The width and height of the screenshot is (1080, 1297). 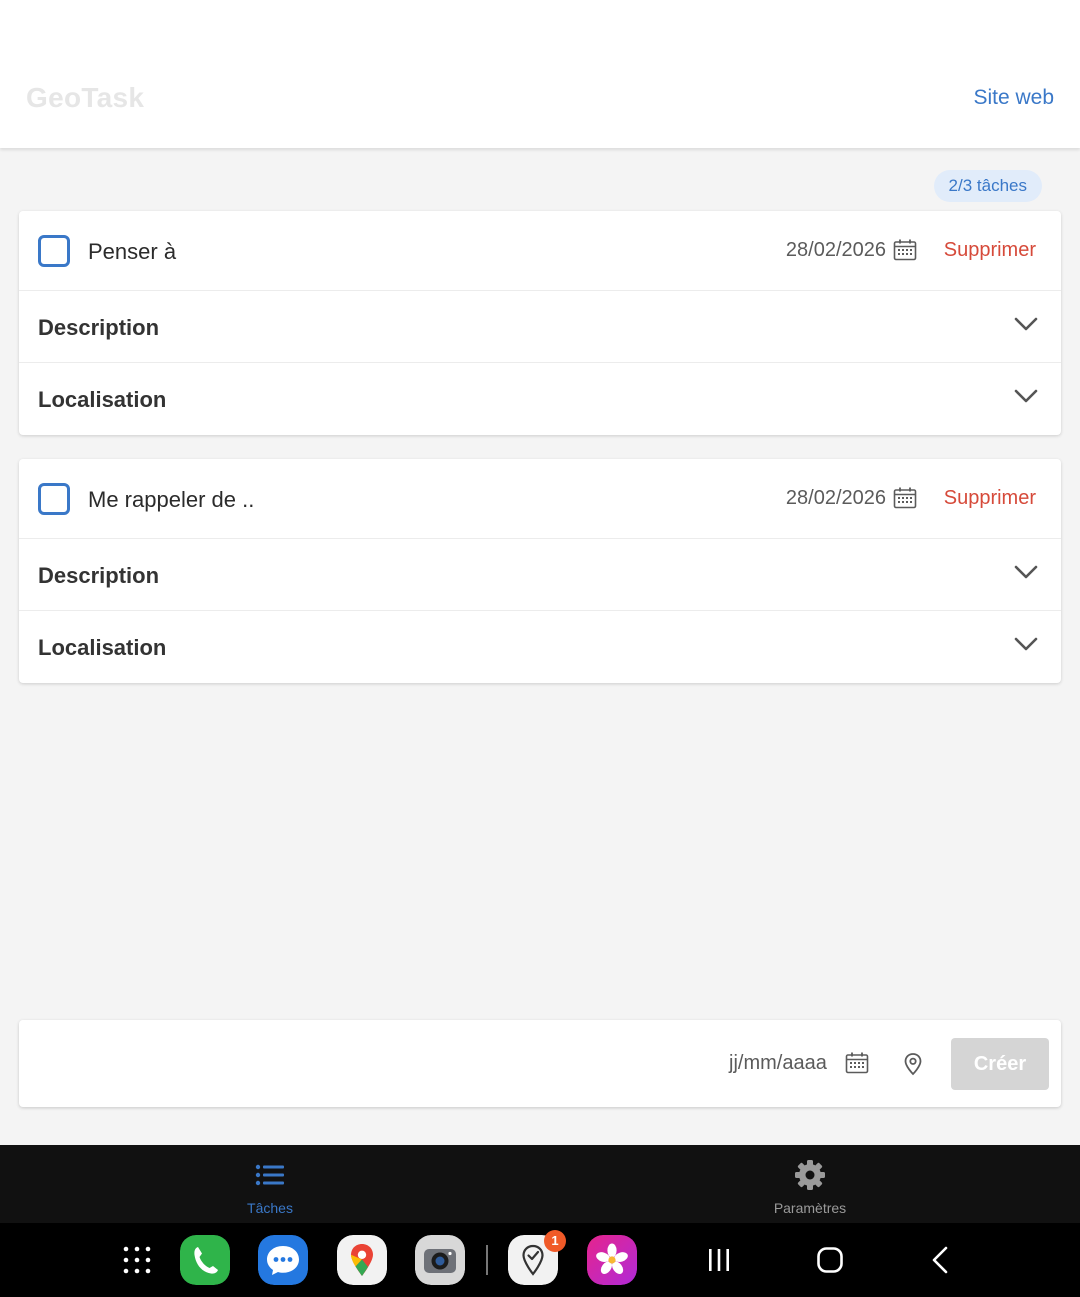 I want to click on notification-badge: 1, so click(x=555, y=1241).